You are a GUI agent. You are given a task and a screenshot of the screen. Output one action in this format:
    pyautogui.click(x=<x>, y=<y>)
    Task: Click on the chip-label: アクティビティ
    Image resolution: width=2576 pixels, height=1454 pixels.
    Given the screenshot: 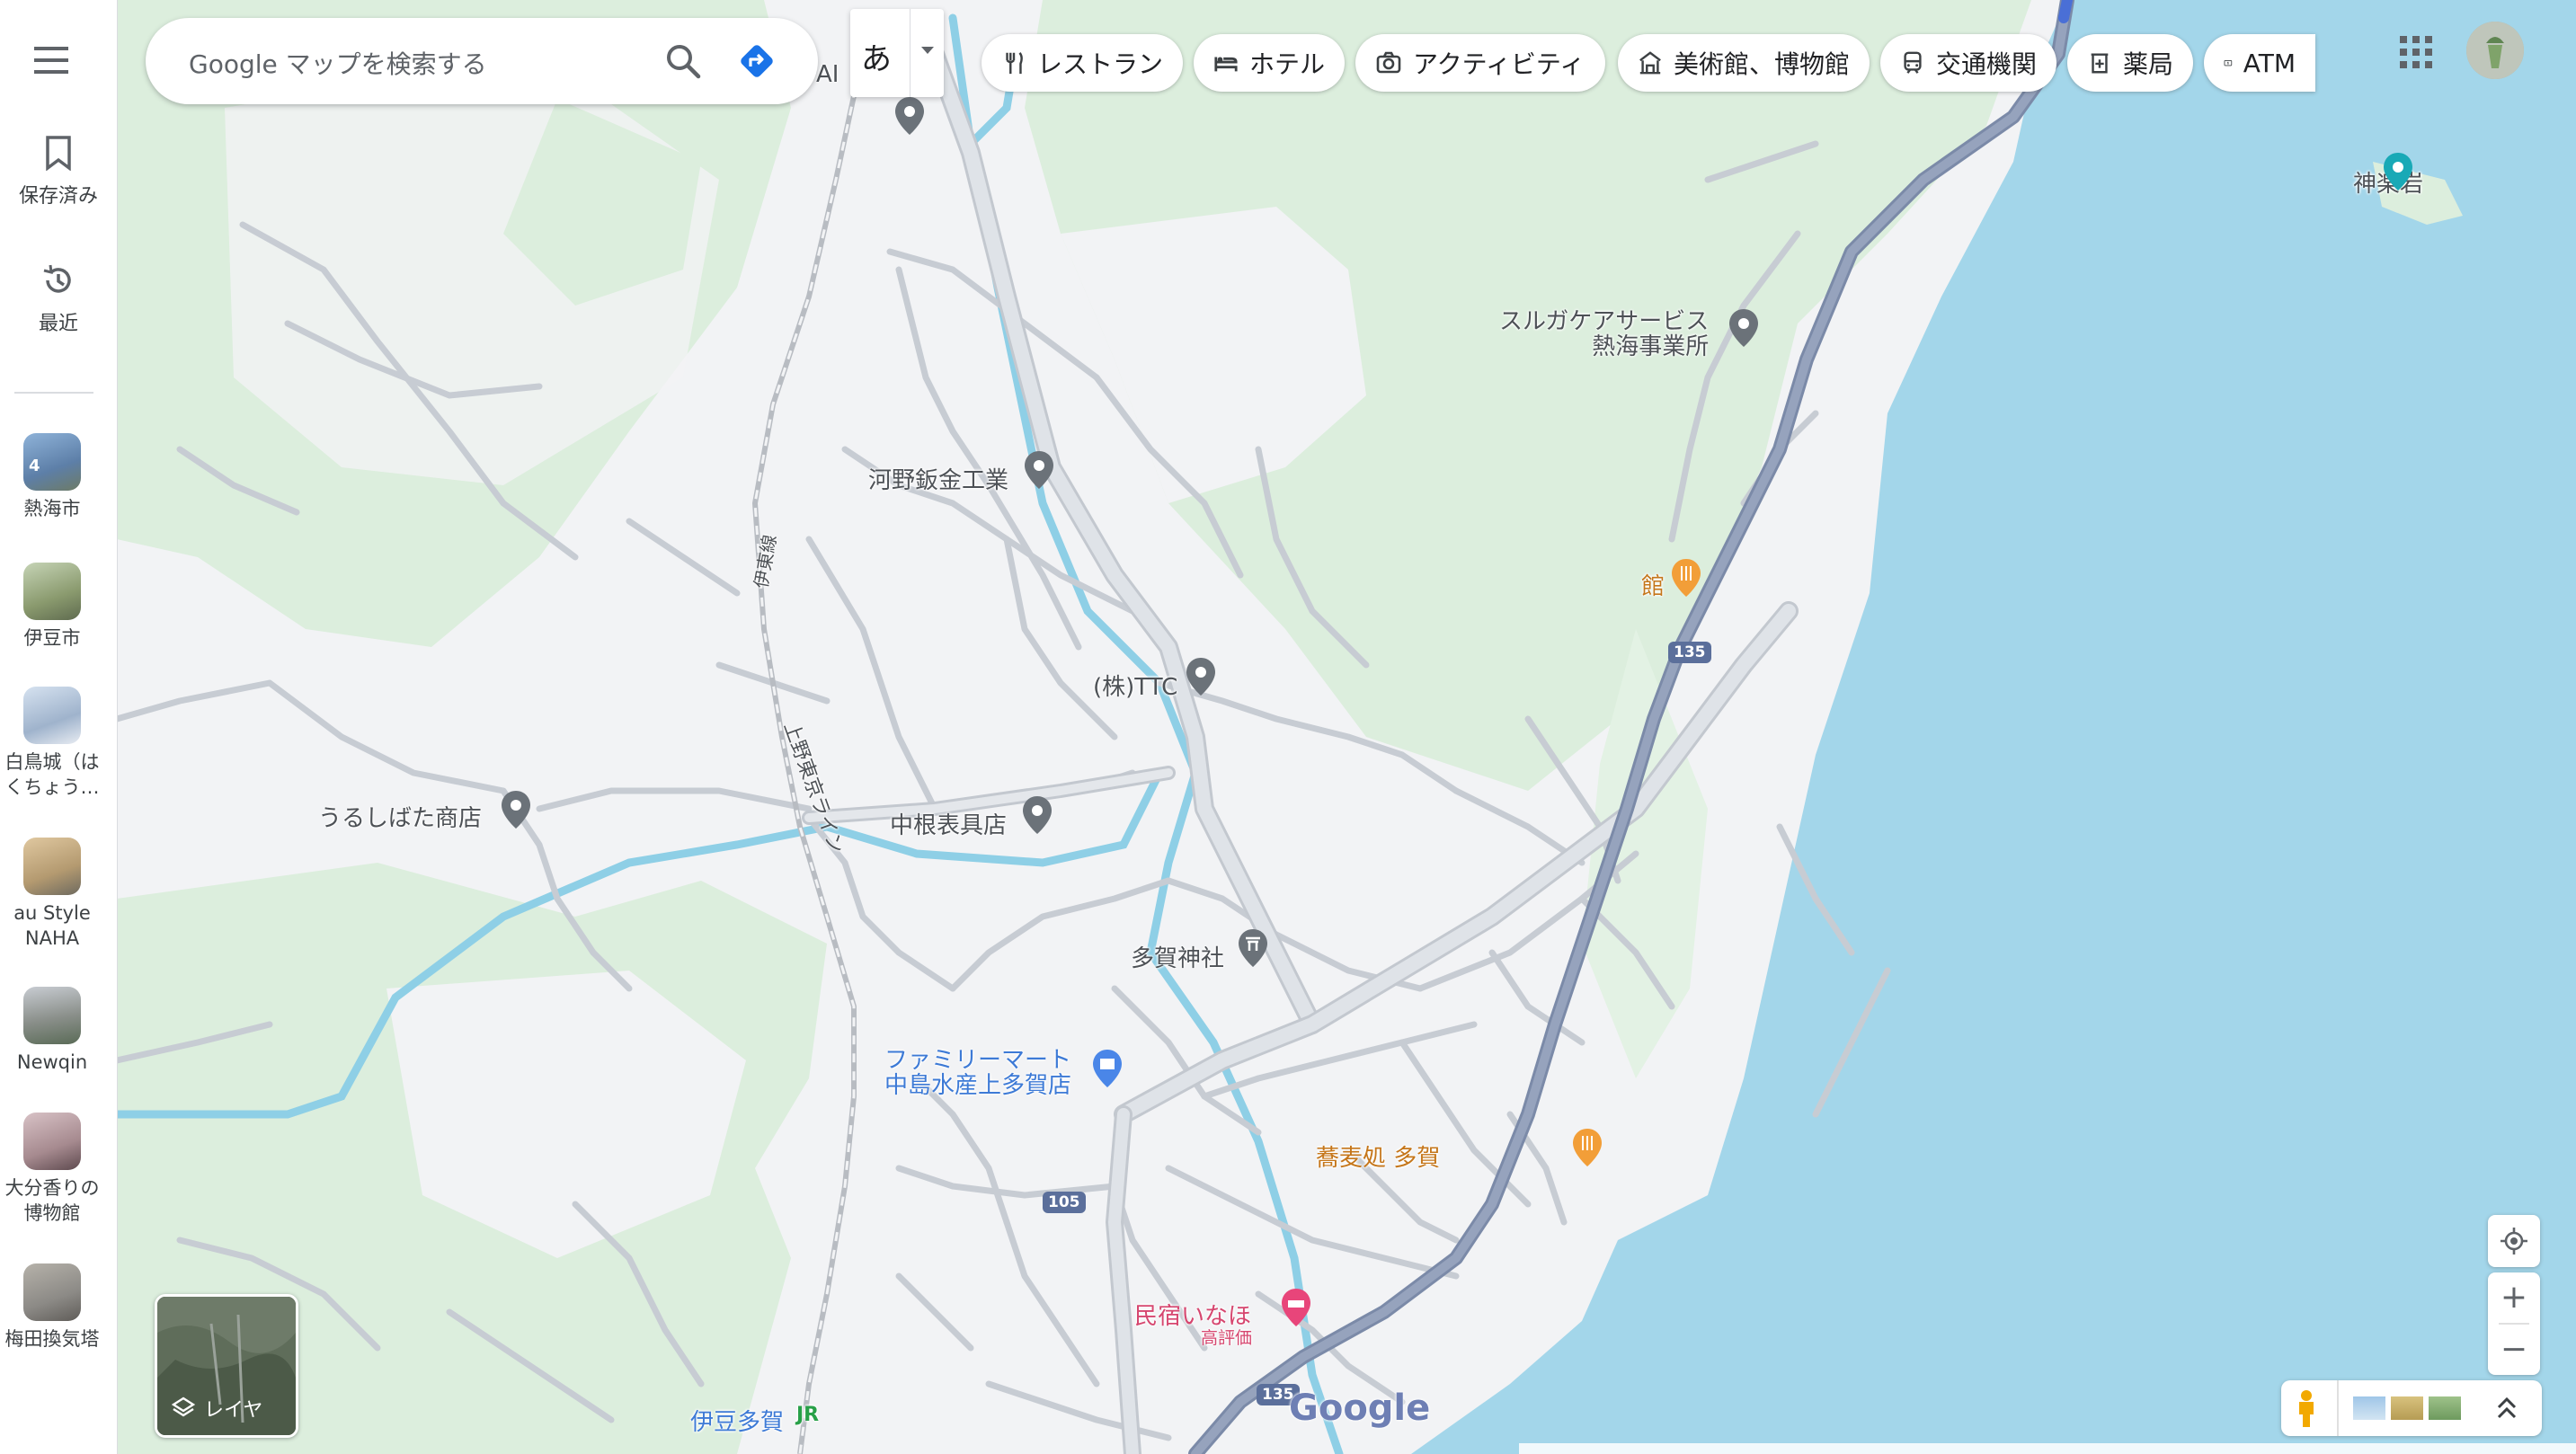 What is the action you would take?
    pyautogui.click(x=1499, y=64)
    